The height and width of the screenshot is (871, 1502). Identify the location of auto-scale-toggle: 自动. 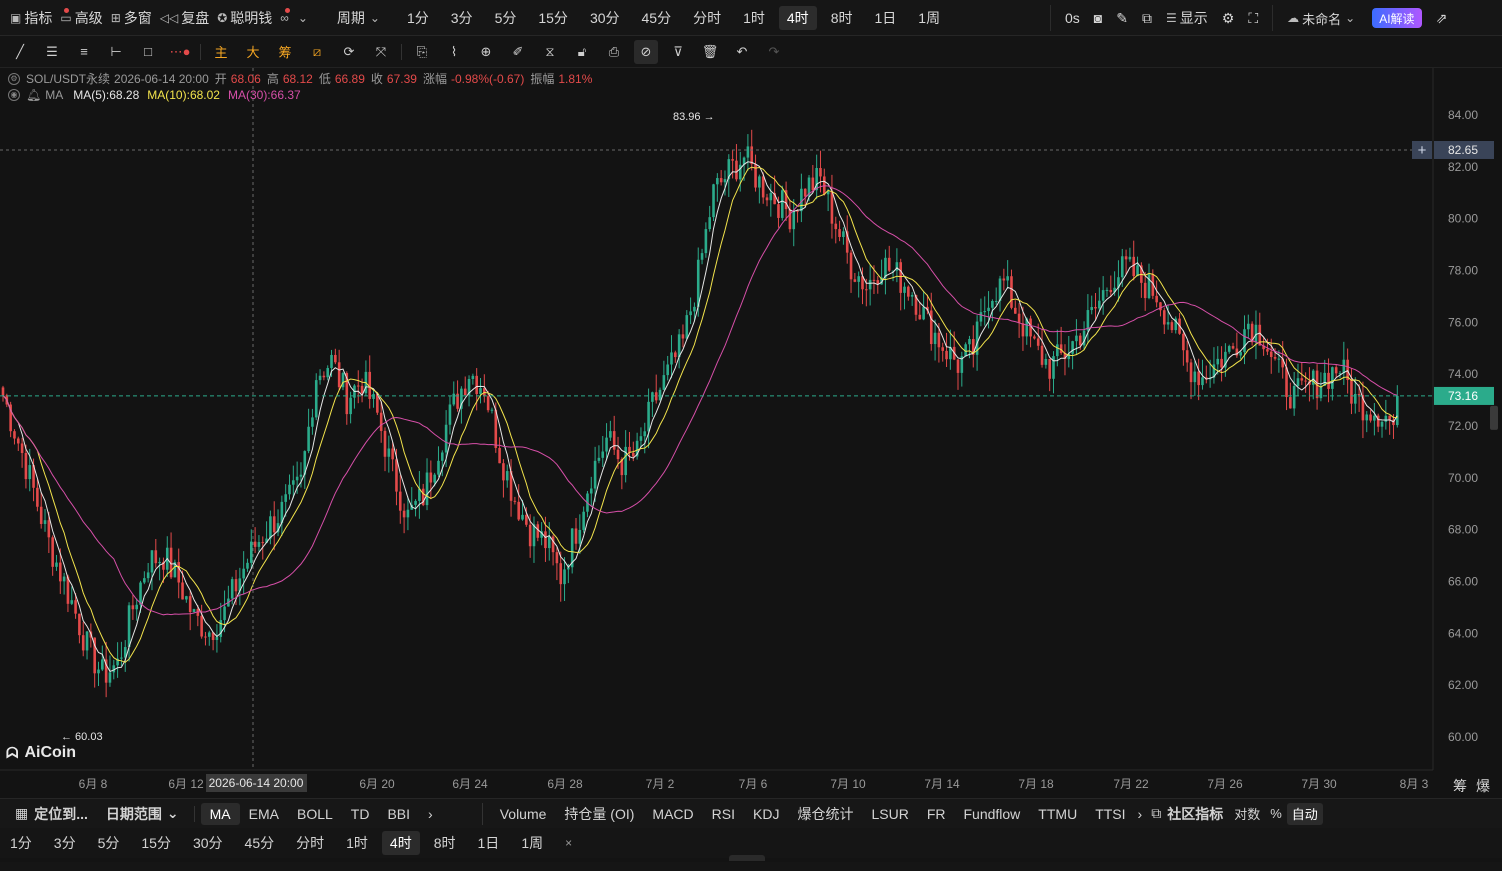
(1304, 813).